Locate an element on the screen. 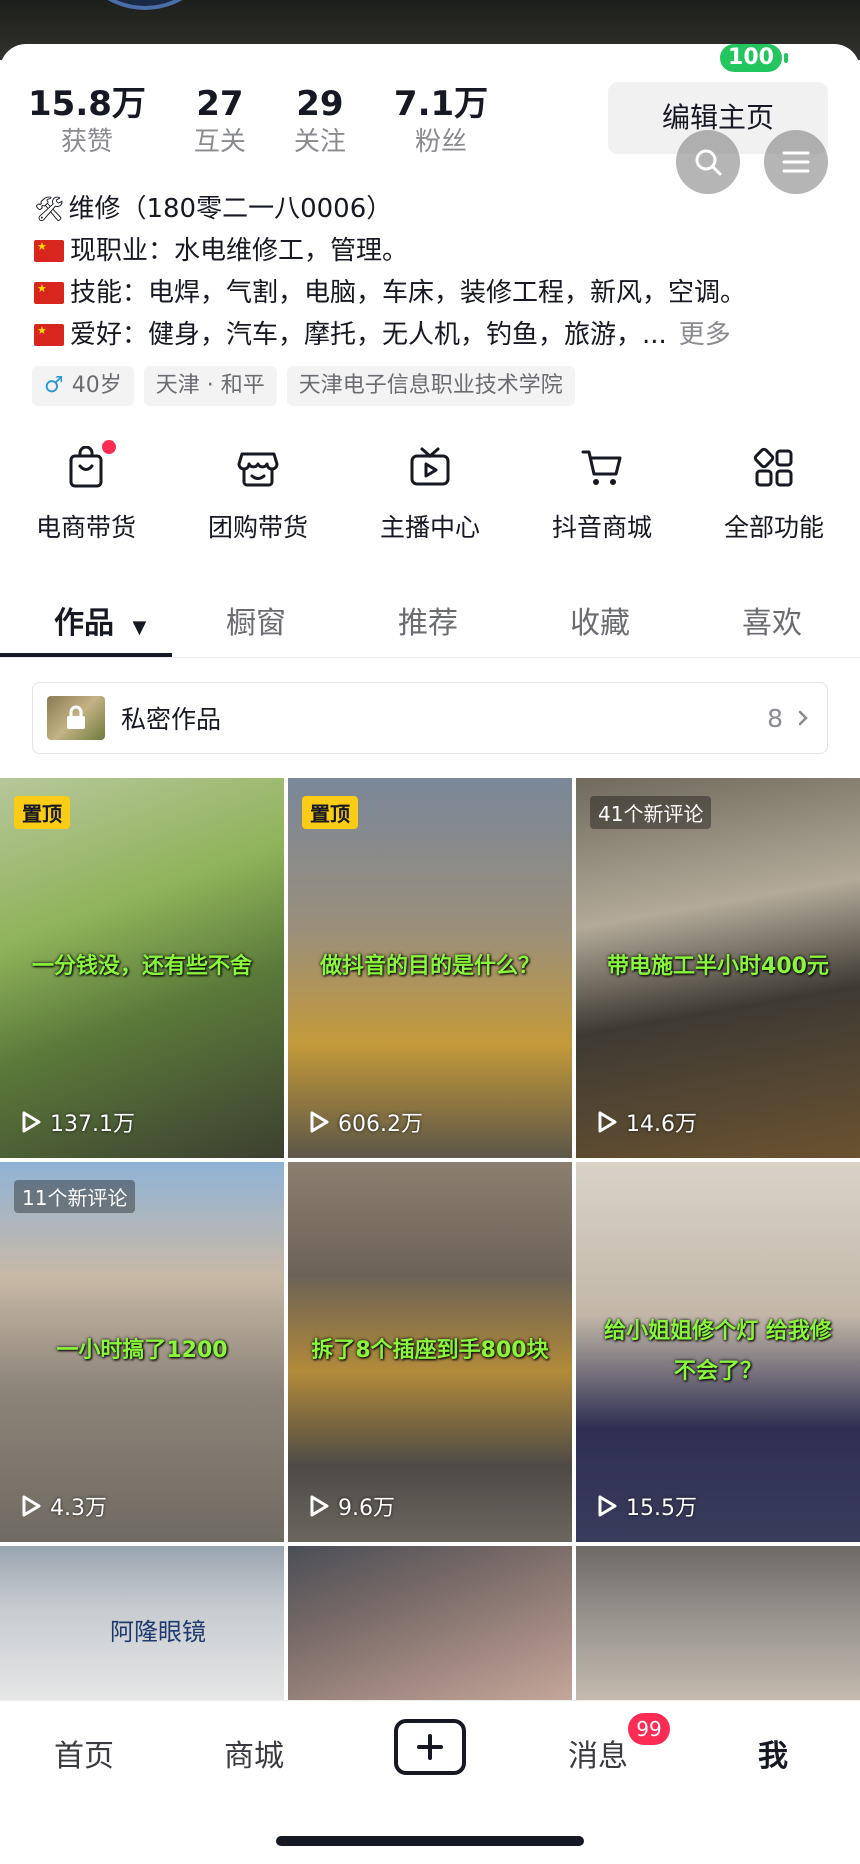 This screenshot has height=1864, width=860. nav-messages: 消息 is located at coordinates (598, 1753).